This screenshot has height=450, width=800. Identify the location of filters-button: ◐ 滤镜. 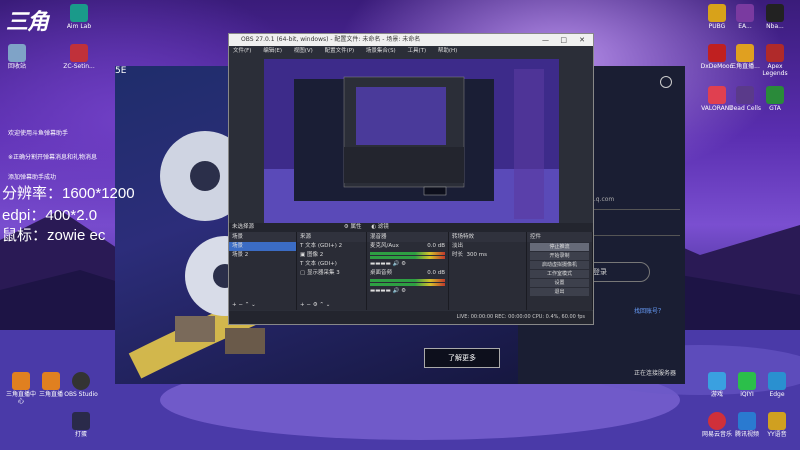
(380, 227).